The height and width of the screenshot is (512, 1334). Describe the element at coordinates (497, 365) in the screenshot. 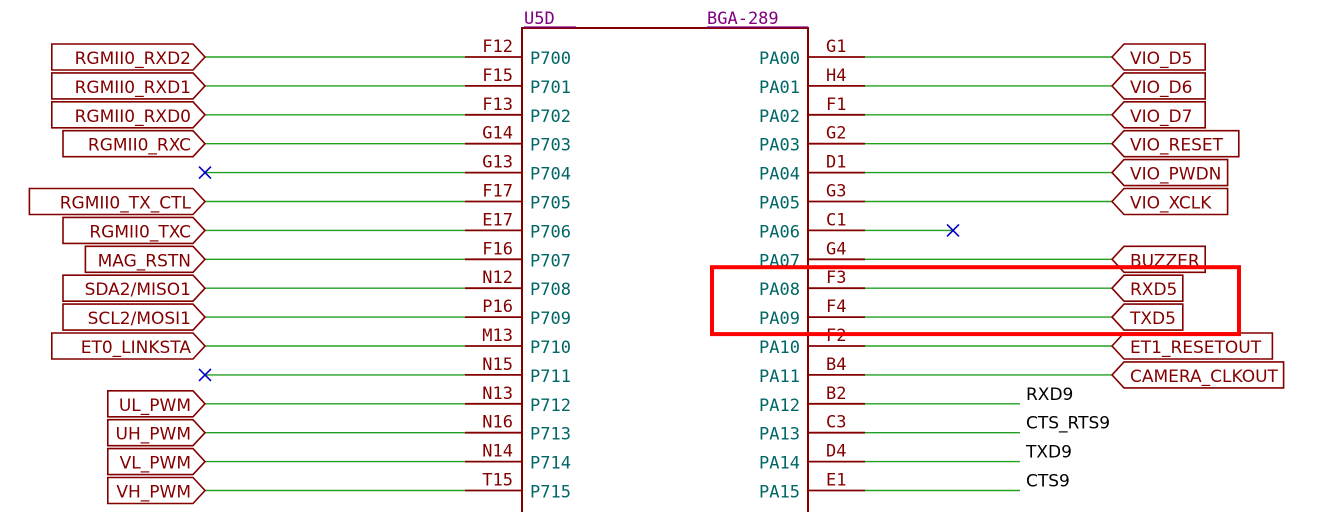

I see `left-pin-11-number: N15` at that location.